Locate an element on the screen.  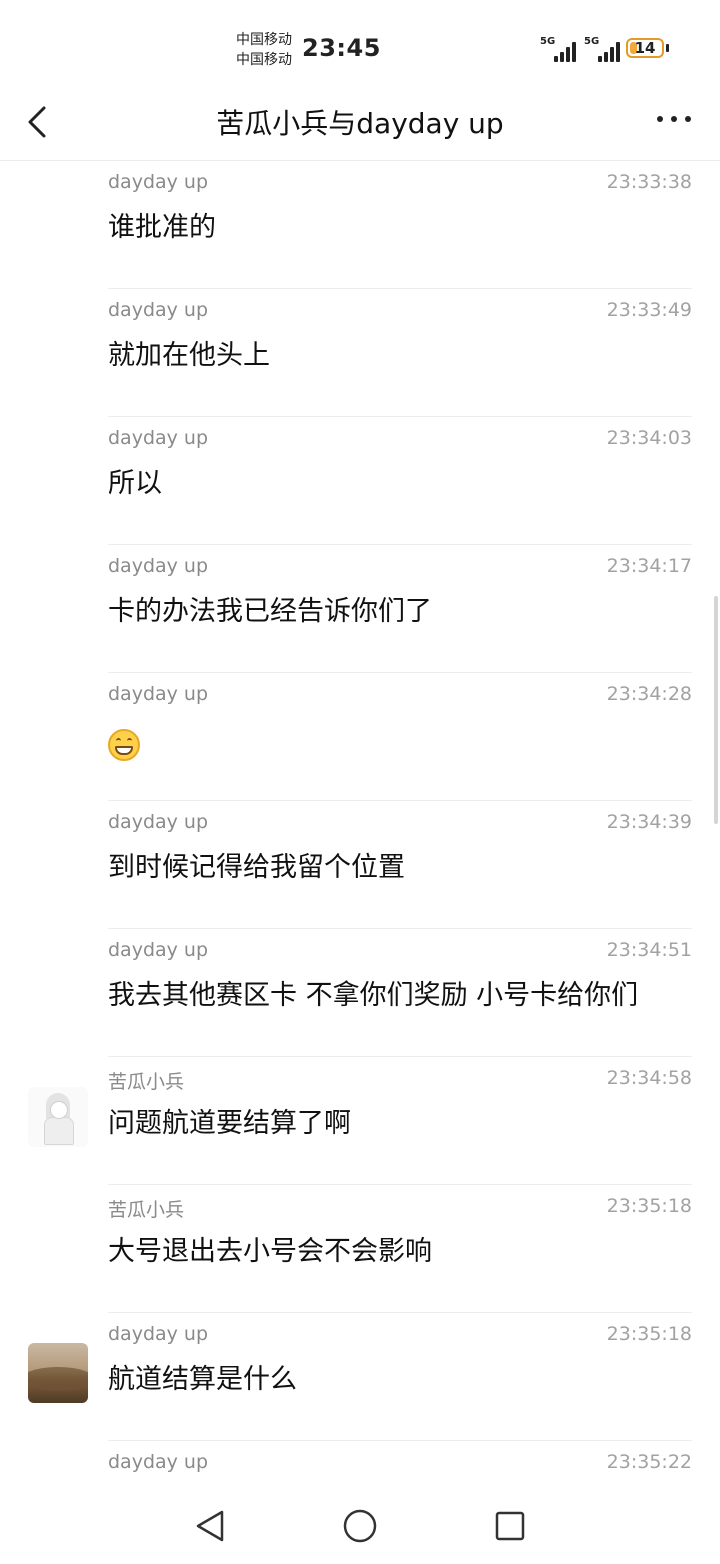
message-item: dayday up 23:34:51 我去其他赛区卡 不拿你们奖励 小号卡给你们 is located at coordinates (360, 993).